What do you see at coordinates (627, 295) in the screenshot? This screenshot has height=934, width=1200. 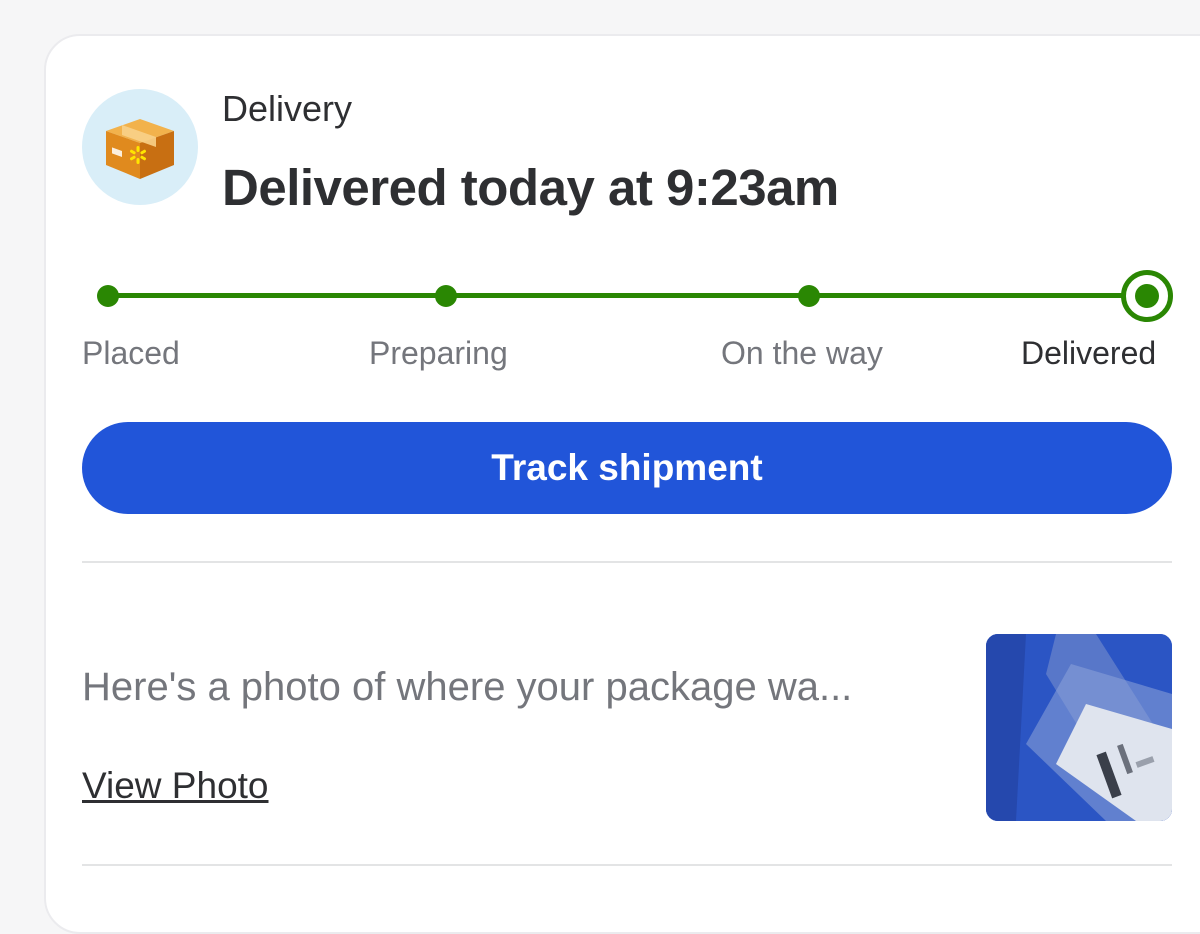 I see `progress-track-line` at bounding box center [627, 295].